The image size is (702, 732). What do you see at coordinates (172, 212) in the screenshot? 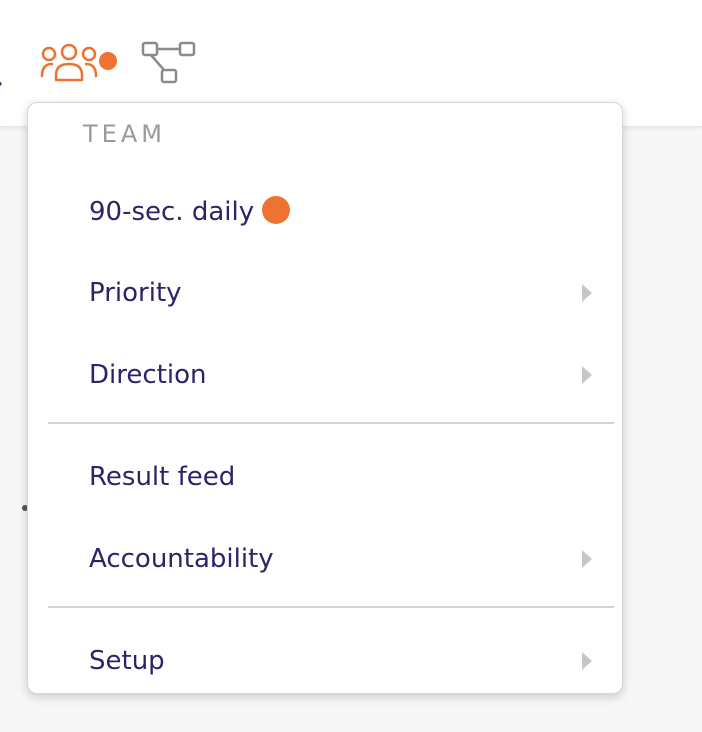
I see `menu-item-label: 90-sec. daily` at bounding box center [172, 212].